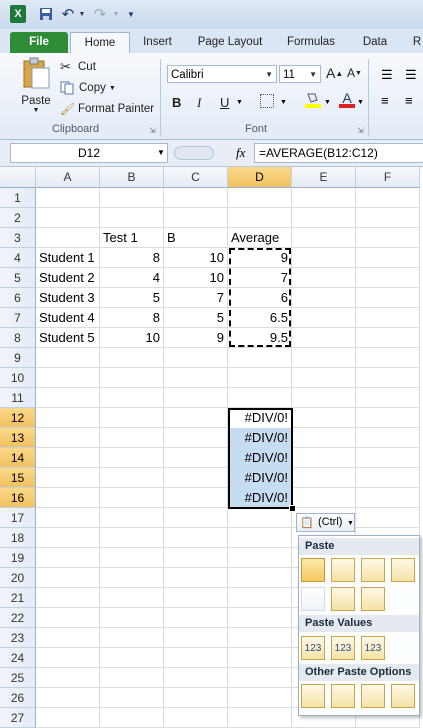 The height and width of the screenshot is (728, 423). What do you see at coordinates (107, 109) in the screenshot?
I see `format-painter-button: 🖌 Format Painter` at bounding box center [107, 109].